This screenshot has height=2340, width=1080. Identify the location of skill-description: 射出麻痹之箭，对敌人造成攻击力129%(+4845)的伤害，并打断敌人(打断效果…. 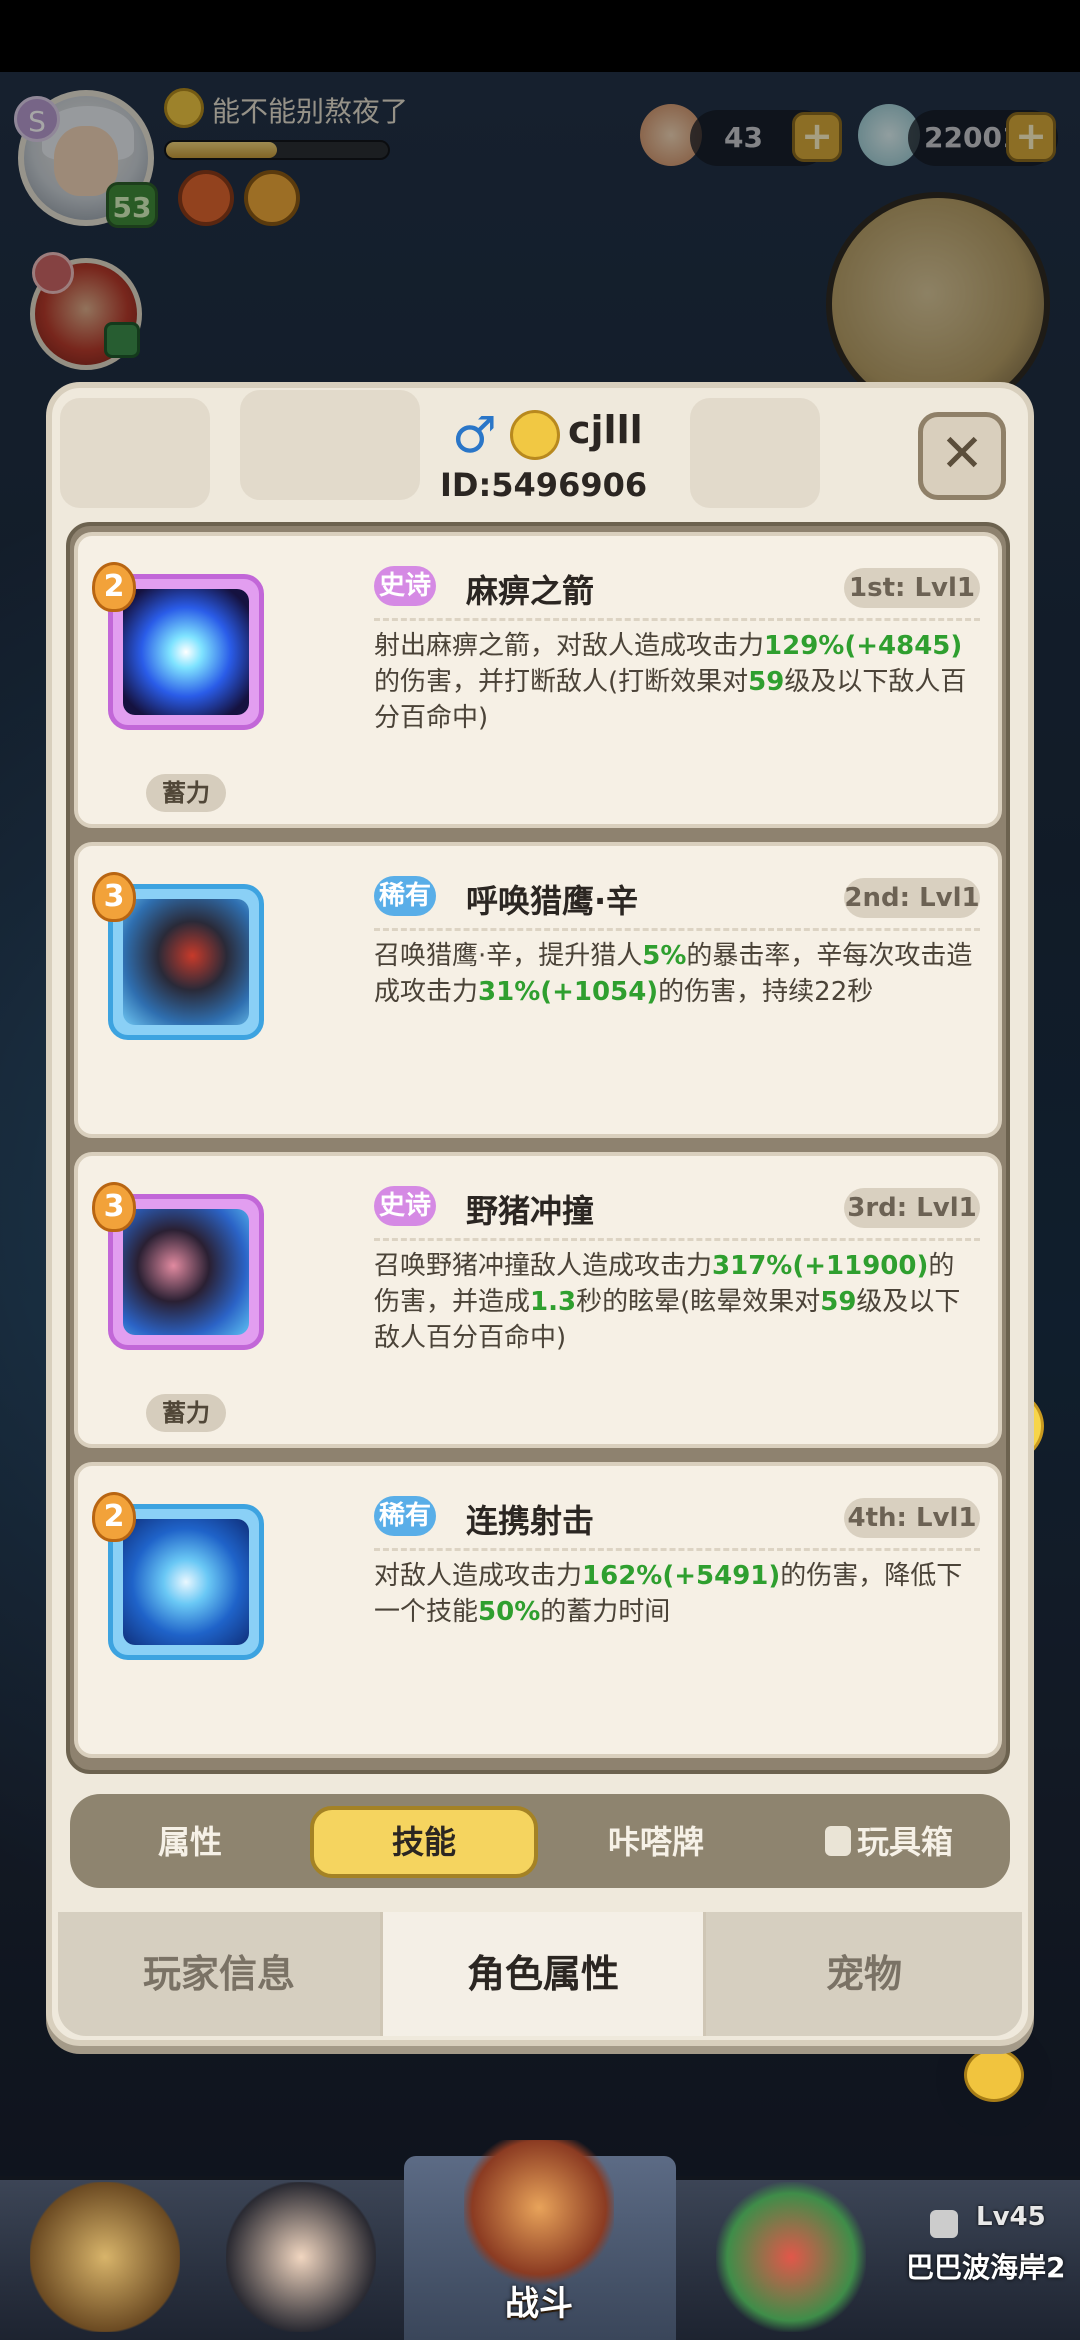
(670, 682).